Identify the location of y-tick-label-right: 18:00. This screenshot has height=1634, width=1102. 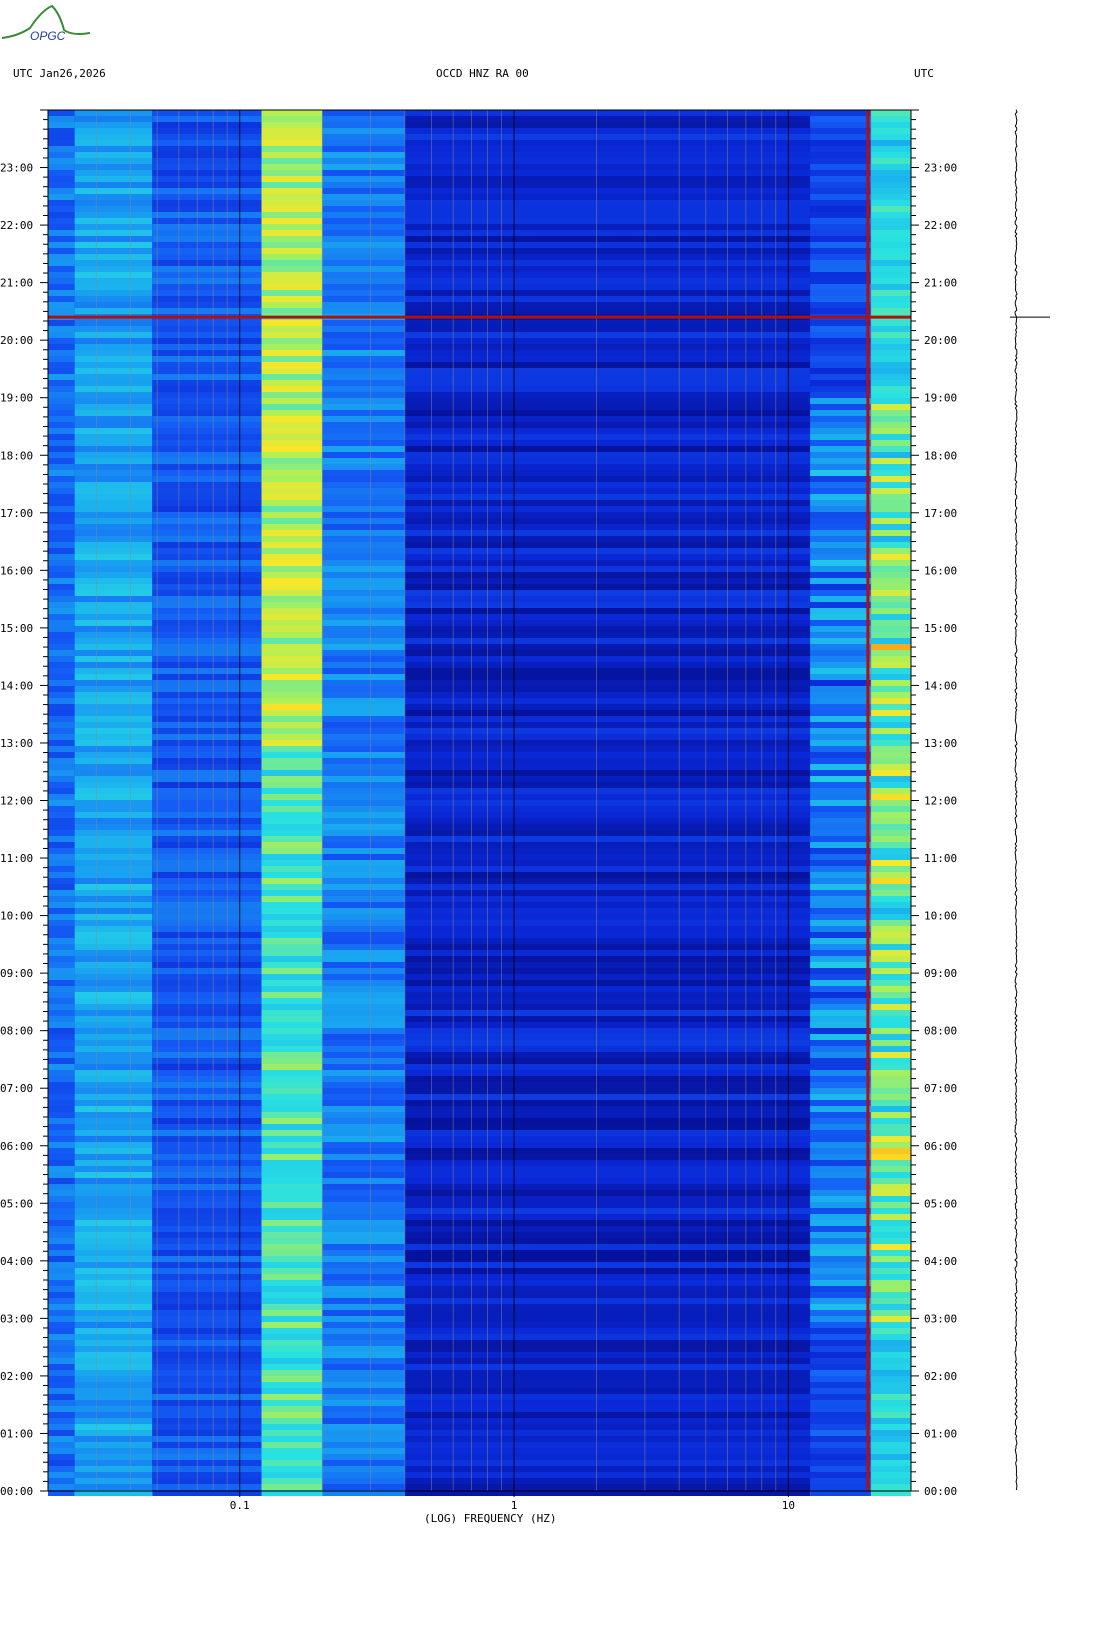
(940, 455).